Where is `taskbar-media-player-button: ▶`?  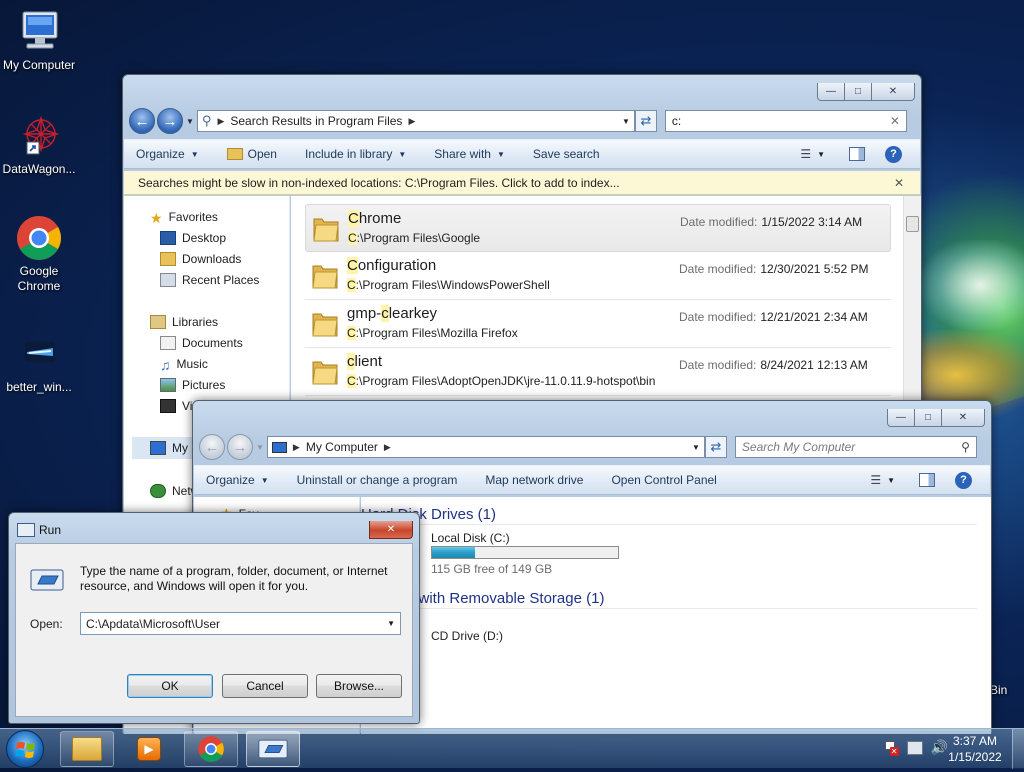 taskbar-media-player-button: ▶ is located at coordinates (149, 749).